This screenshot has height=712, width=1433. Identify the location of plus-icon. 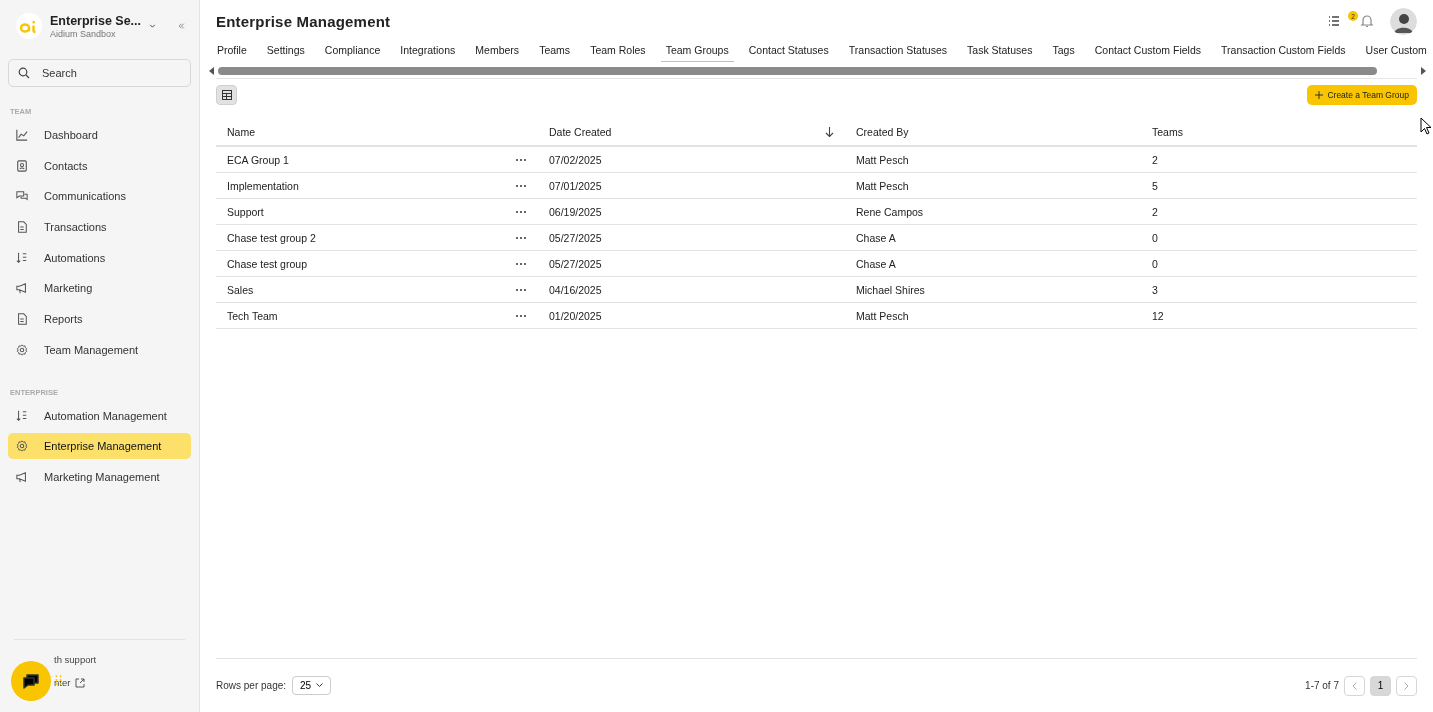
(1319, 94).